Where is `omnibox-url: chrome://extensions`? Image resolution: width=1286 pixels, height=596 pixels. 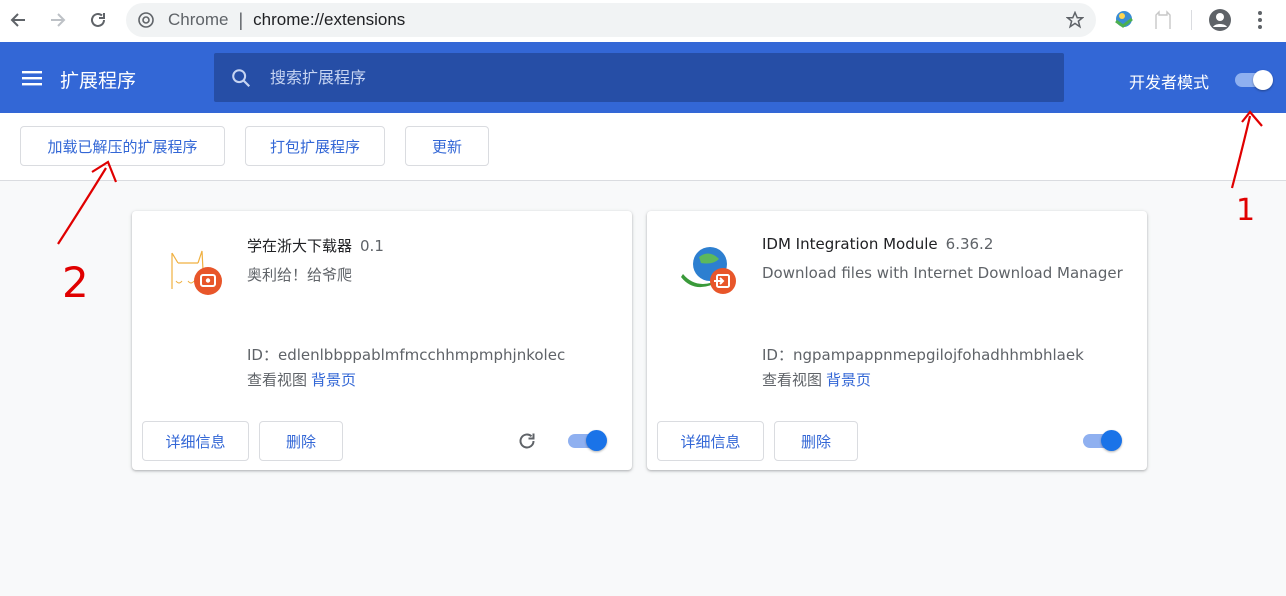 omnibox-url: chrome://extensions is located at coordinates (329, 19).